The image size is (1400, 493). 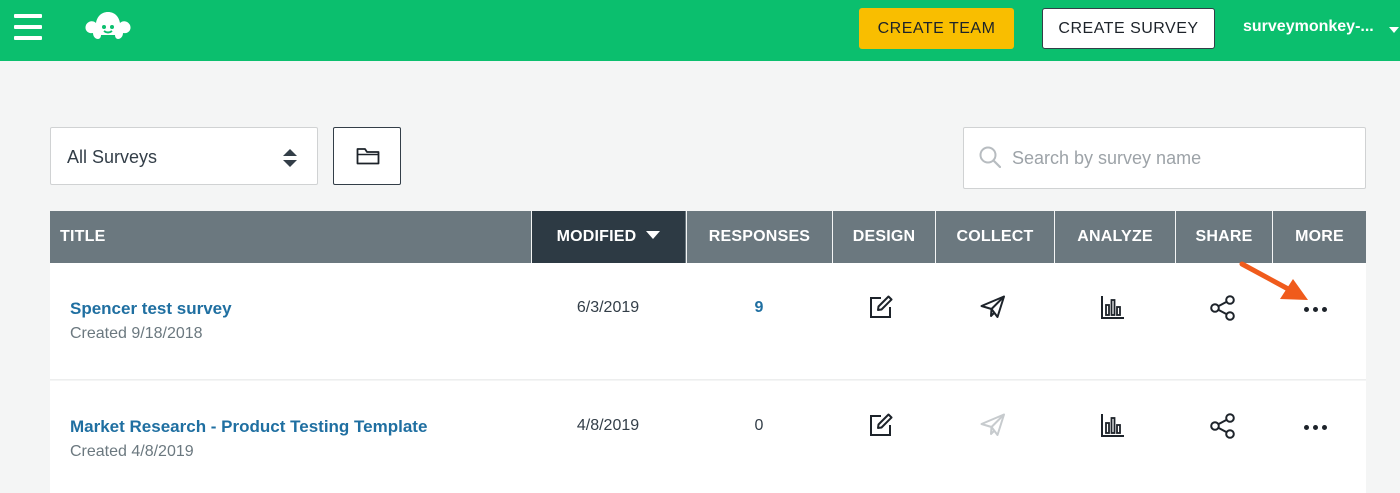 What do you see at coordinates (759, 425) in the screenshot?
I see `survey-responses-count: 0` at bounding box center [759, 425].